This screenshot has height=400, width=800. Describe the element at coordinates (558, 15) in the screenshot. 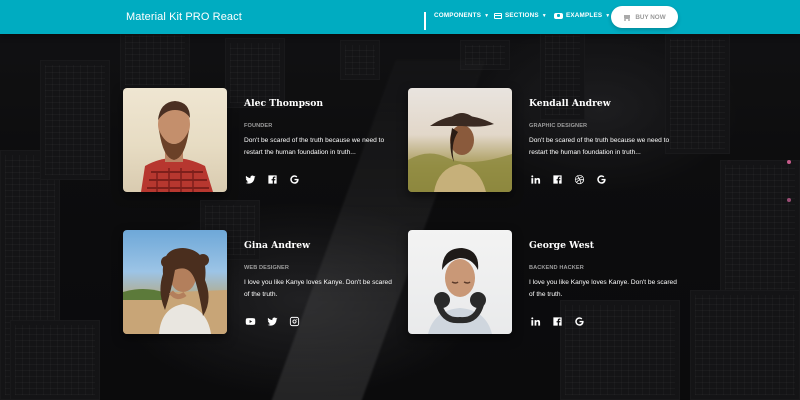

I see `view-carousel-icon` at that location.